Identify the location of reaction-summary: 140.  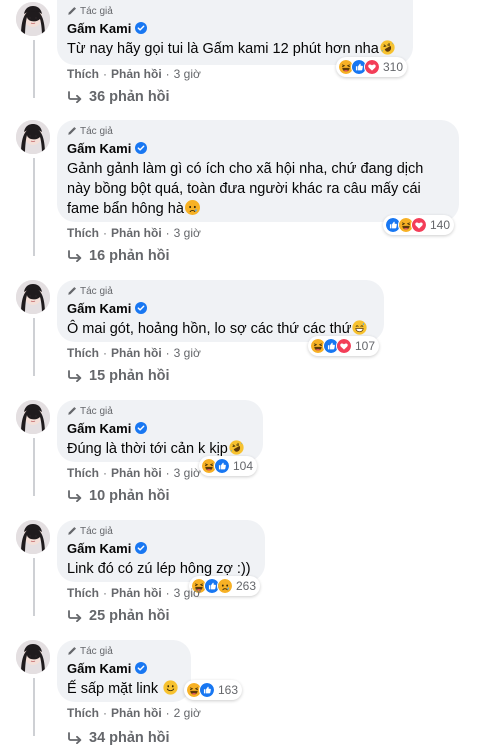
(419, 225).